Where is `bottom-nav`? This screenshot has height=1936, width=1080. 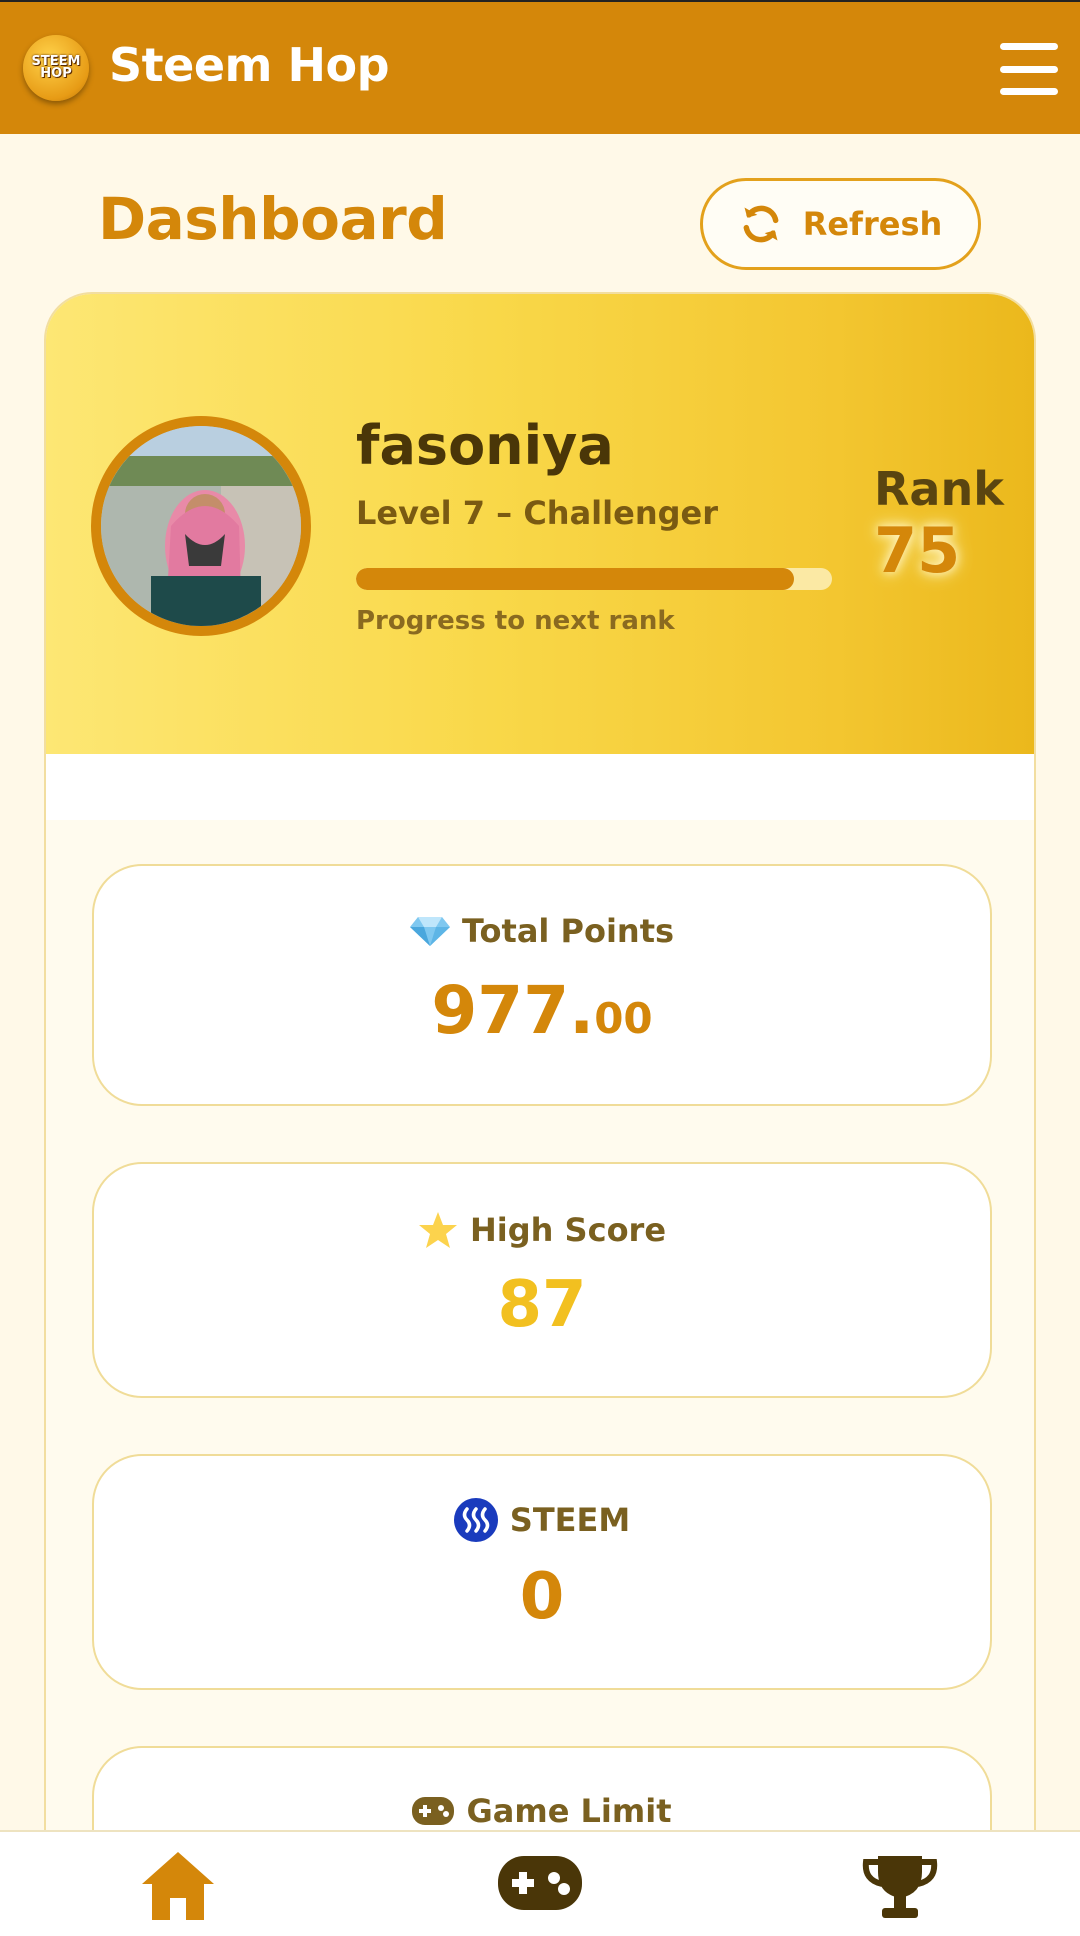 bottom-nav is located at coordinates (540, 1883).